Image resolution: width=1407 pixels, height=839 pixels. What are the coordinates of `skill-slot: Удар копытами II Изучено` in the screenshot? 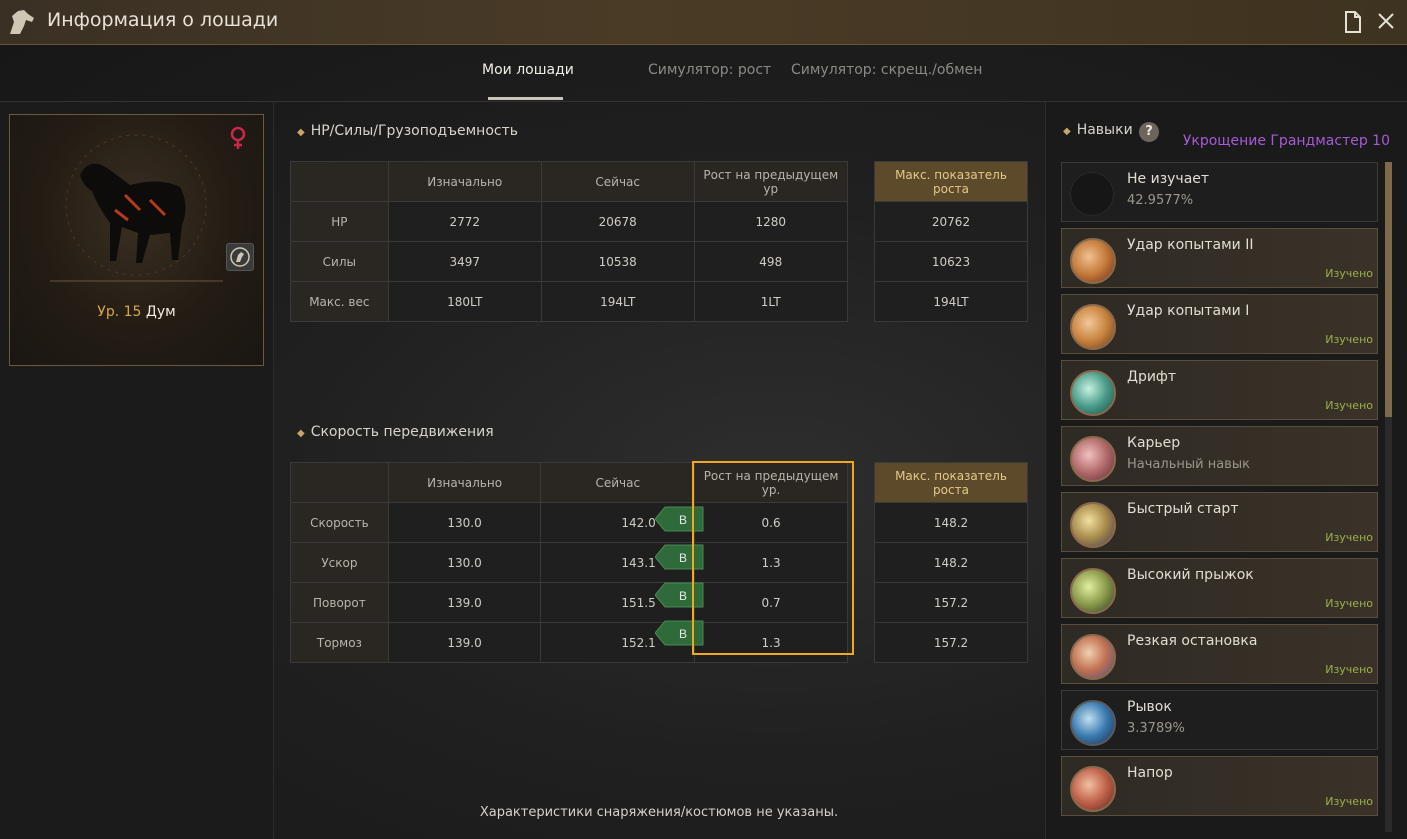 It's located at (1219, 258).